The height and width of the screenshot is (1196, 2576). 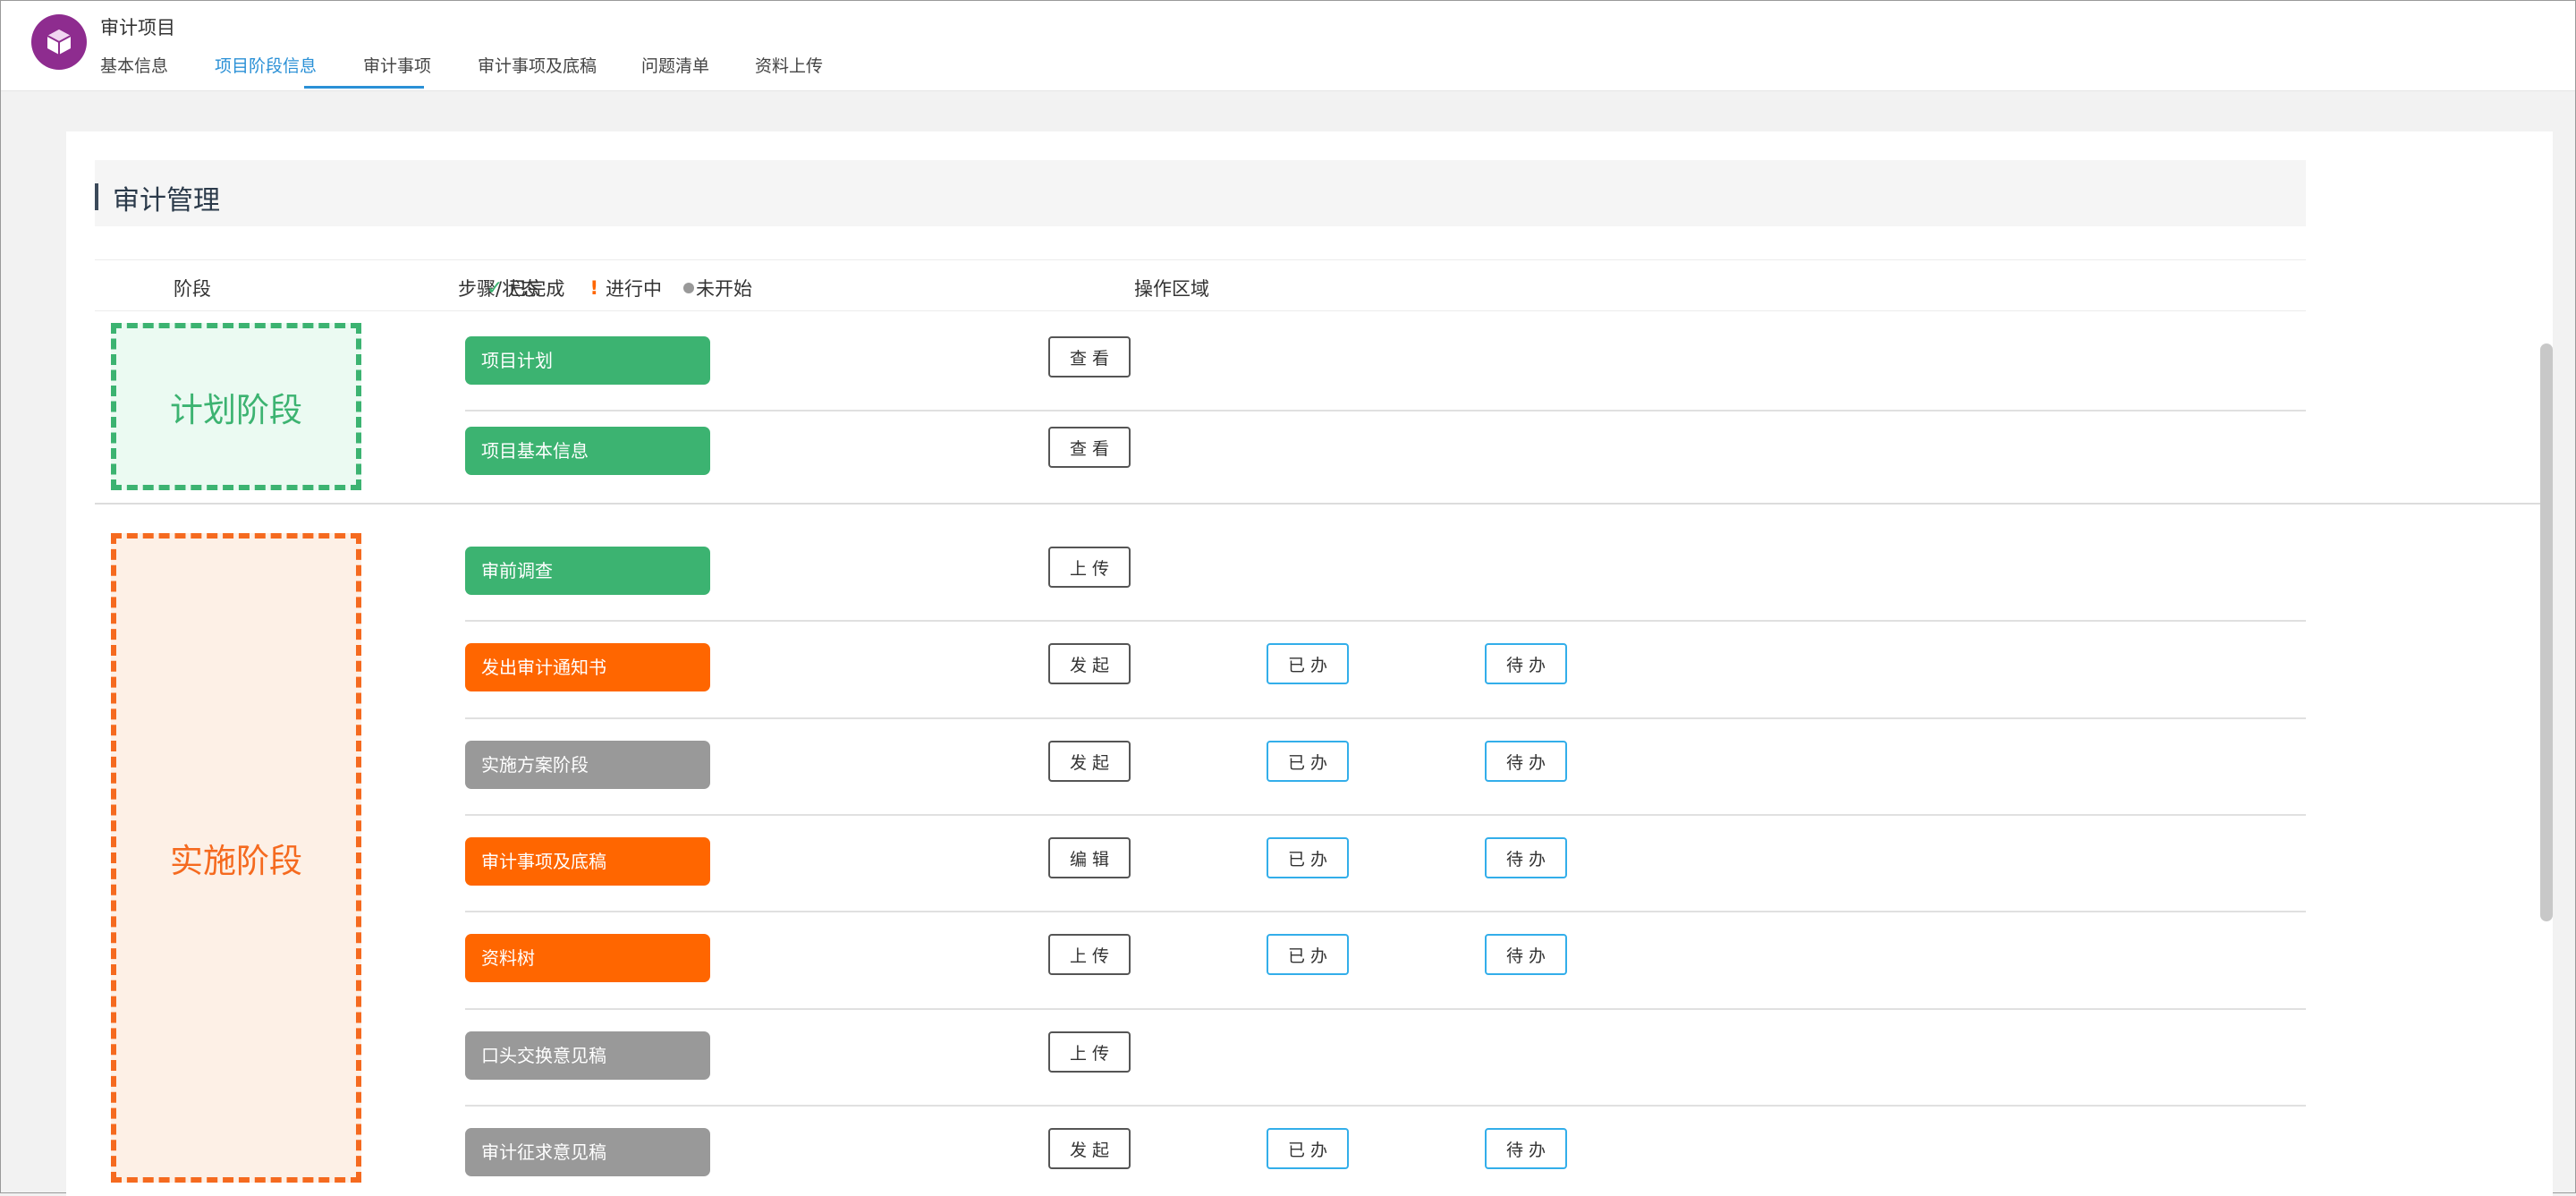 What do you see at coordinates (96, 196) in the screenshot?
I see `section-accent-bar` at bounding box center [96, 196].